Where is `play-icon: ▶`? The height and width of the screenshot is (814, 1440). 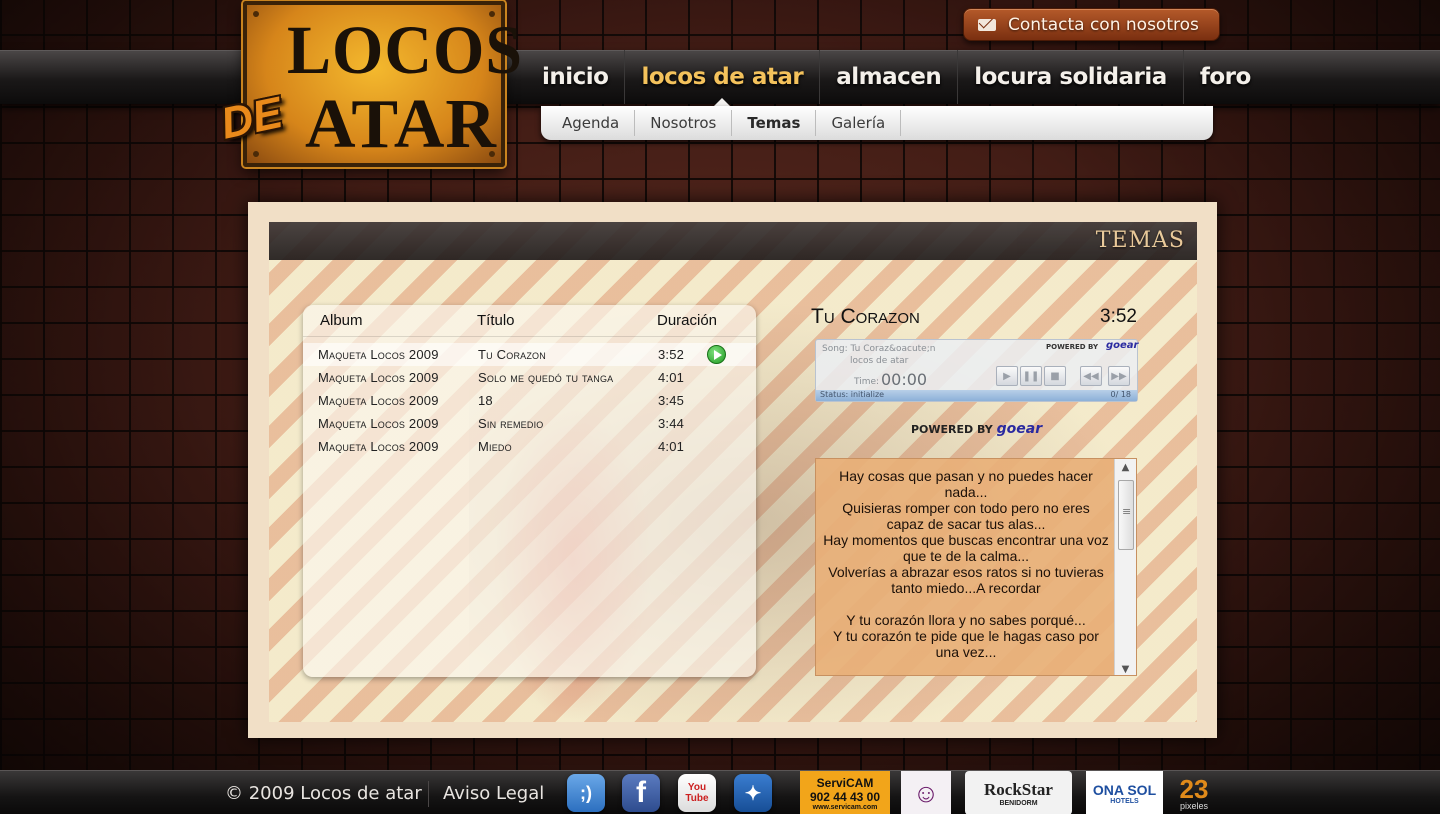 play-icon: ▶ is located at coordinates (1007, 376).